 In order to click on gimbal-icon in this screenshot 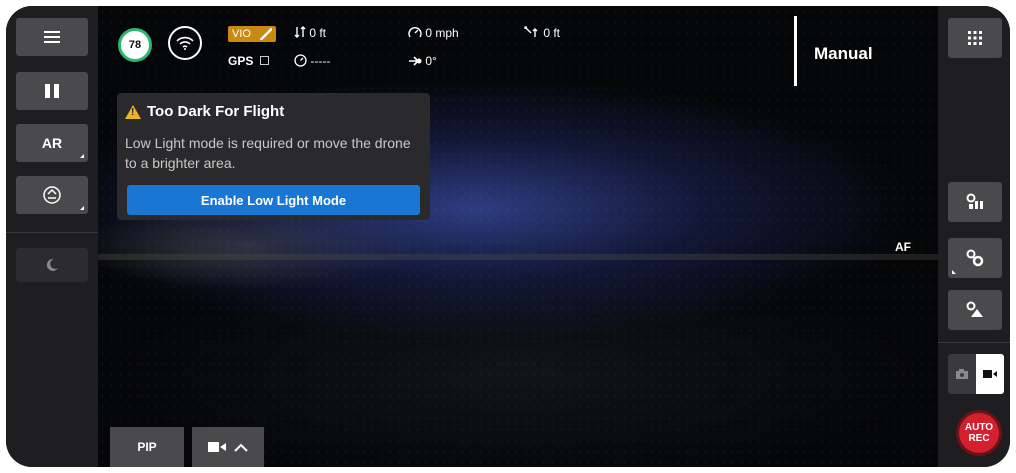, I will do `click(975, 258)`.